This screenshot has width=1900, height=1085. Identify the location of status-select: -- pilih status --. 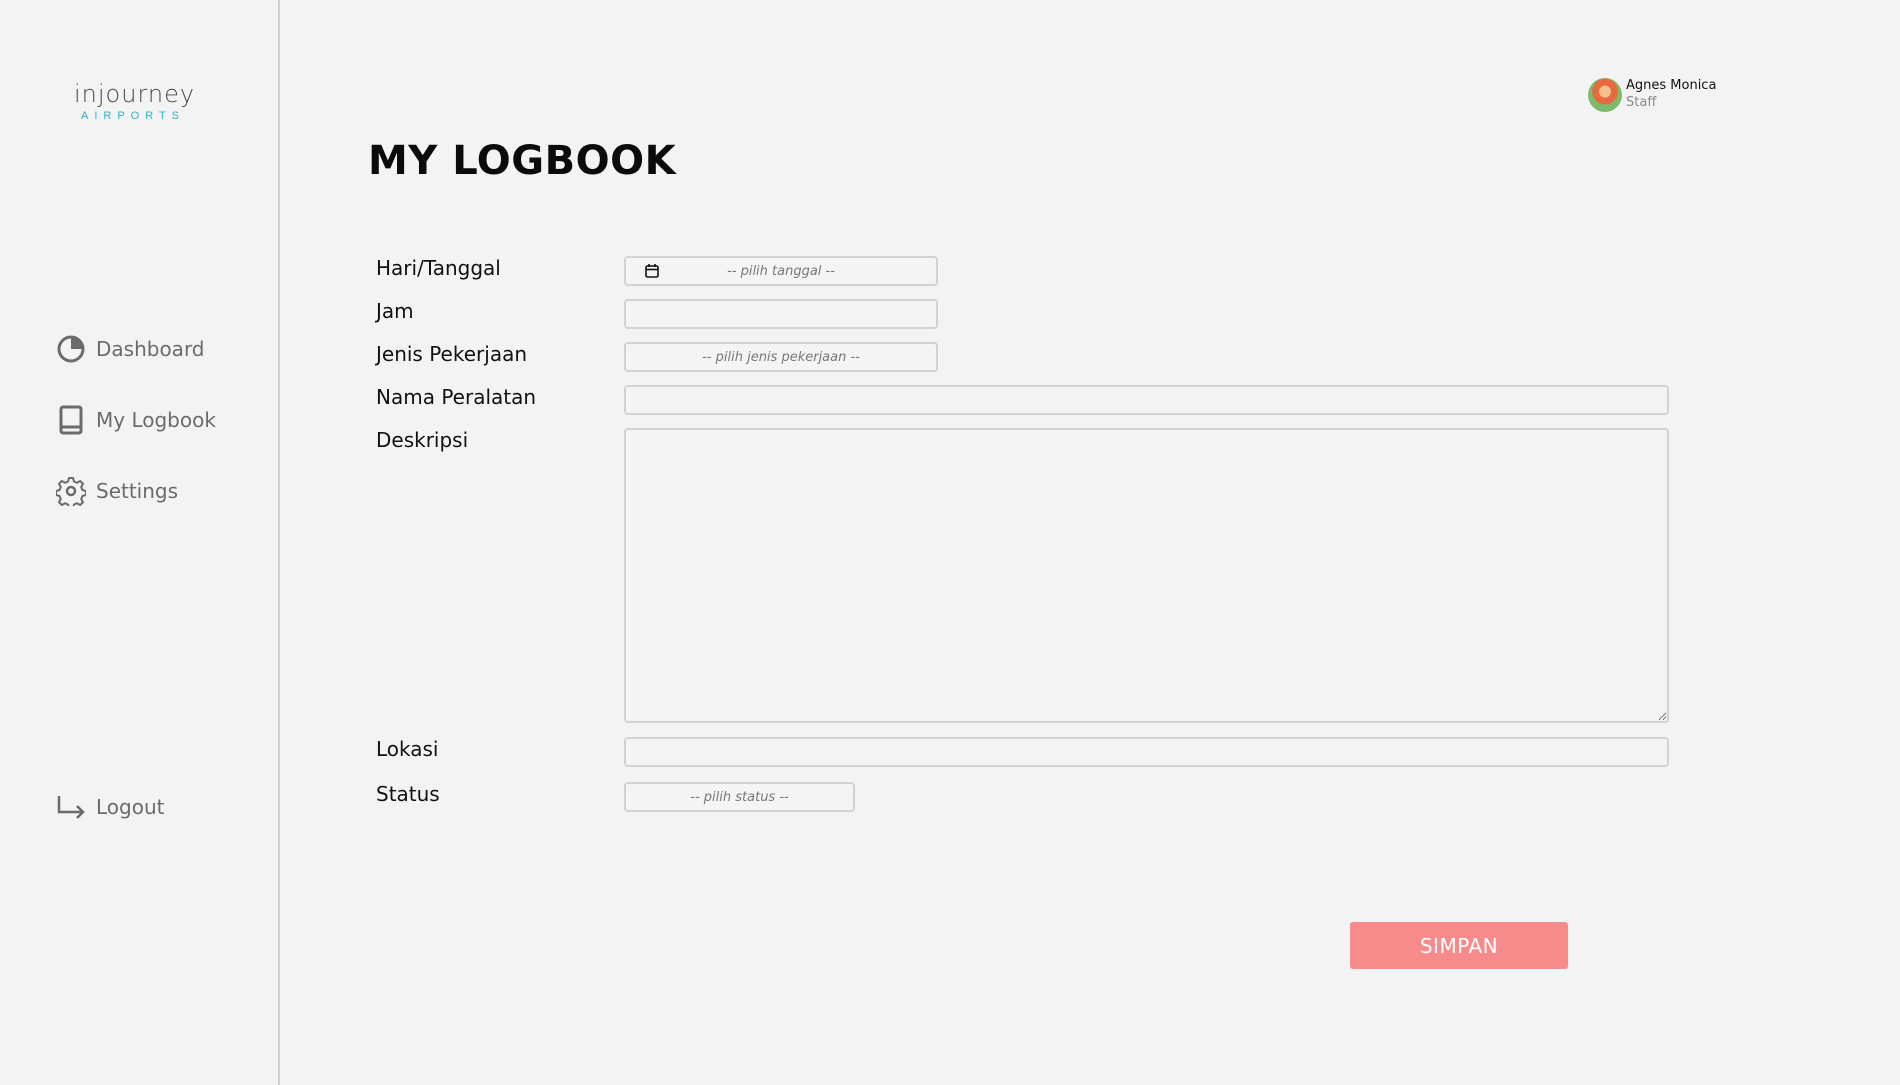
(739, 797).